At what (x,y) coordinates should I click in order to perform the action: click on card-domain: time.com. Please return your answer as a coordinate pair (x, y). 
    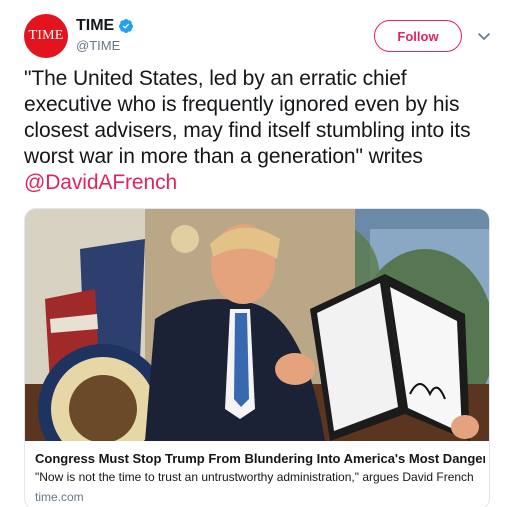
    Looking at the image, I should click on (59, 497).